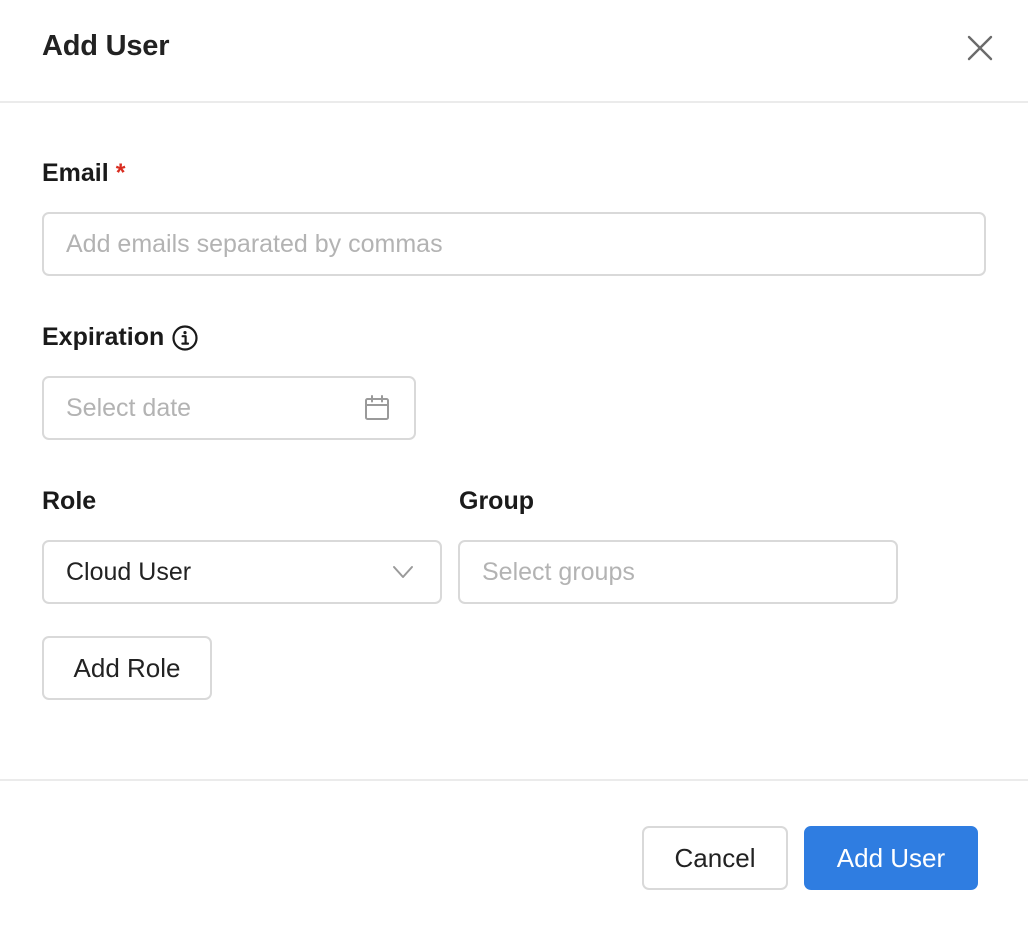 The image size is (1028, 928). Describe the element at coordinates (129, 571) in the screenshot. I see `role-selected-value: Cloud User` at that location.